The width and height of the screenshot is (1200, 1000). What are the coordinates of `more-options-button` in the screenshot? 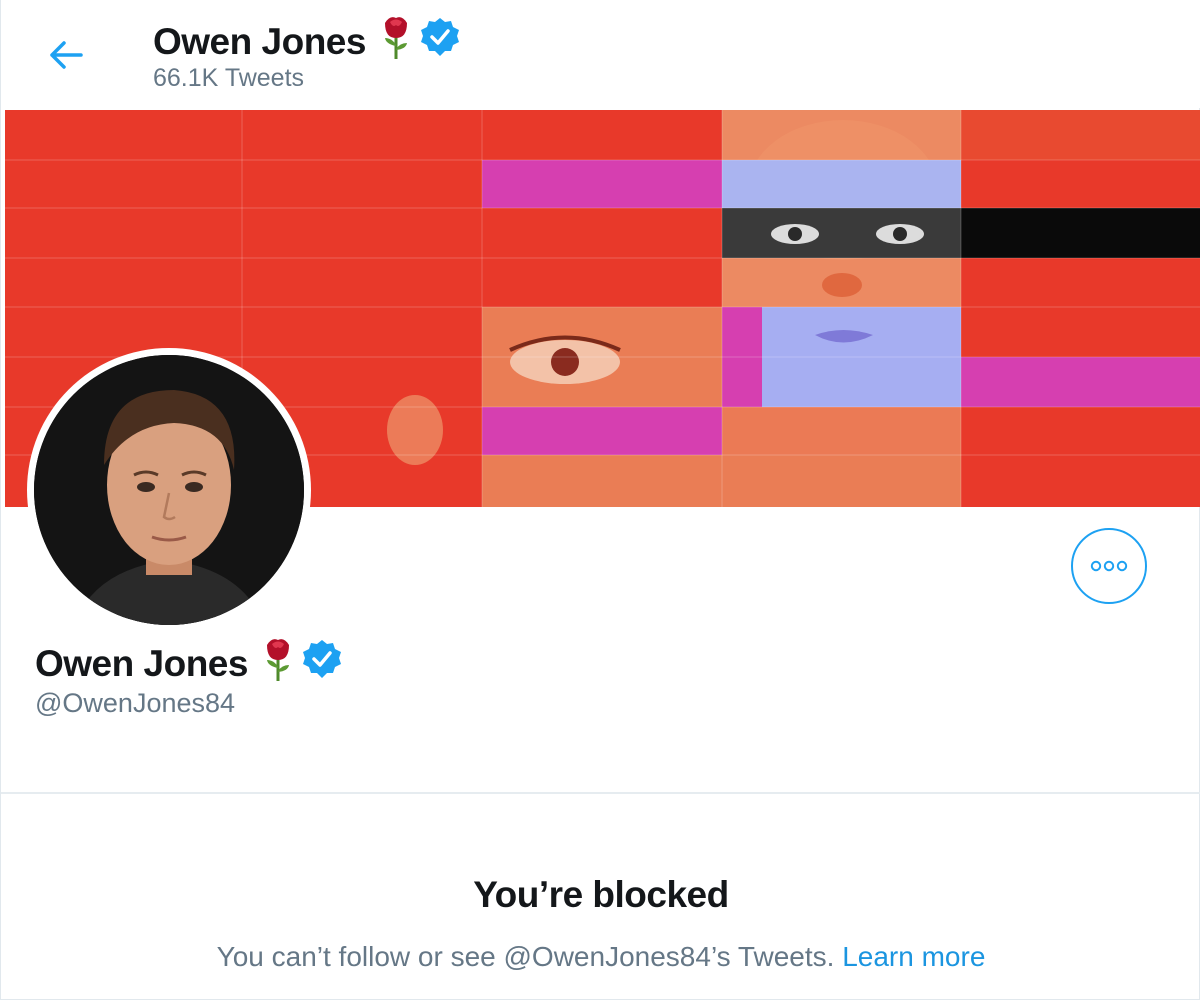 It's located at (1109, 566).